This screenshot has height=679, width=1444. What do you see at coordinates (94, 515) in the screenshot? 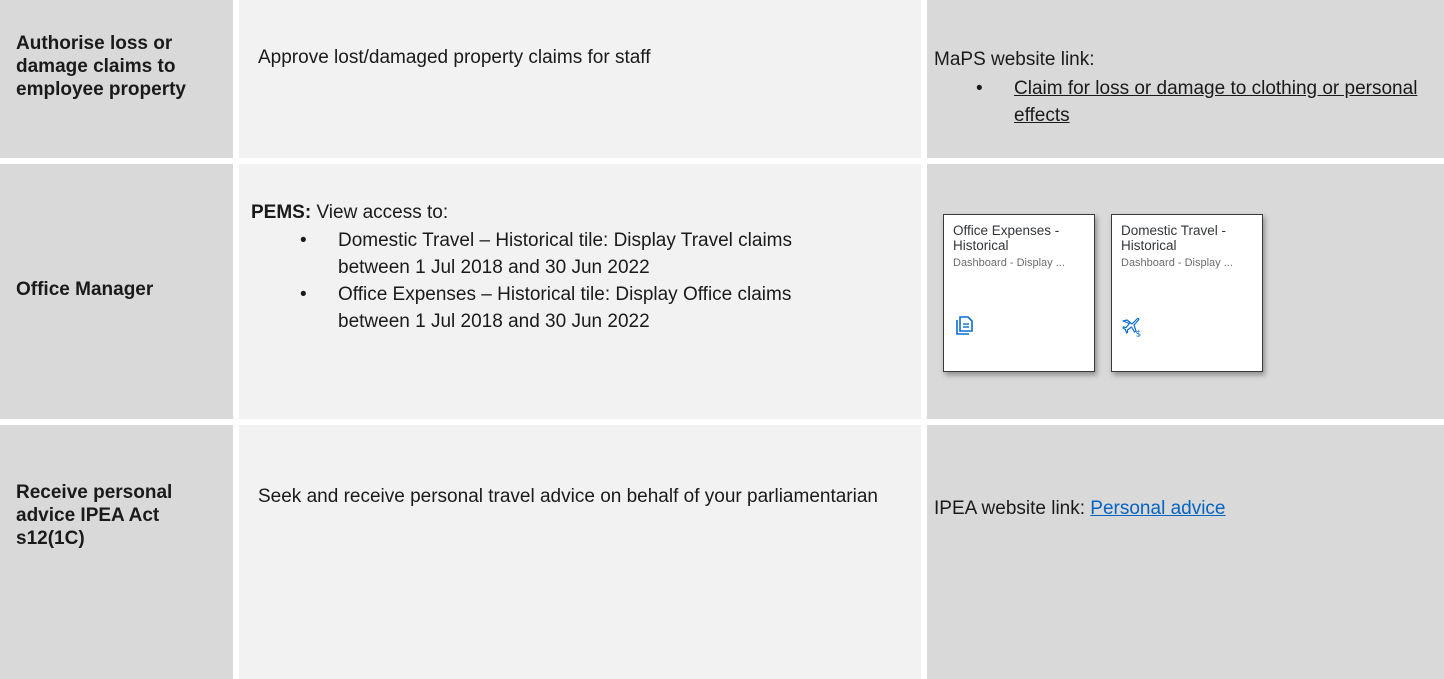
I see `role-title: Receive personal advice IPEA Act s12(1C)` at bounding box center [94, 515].